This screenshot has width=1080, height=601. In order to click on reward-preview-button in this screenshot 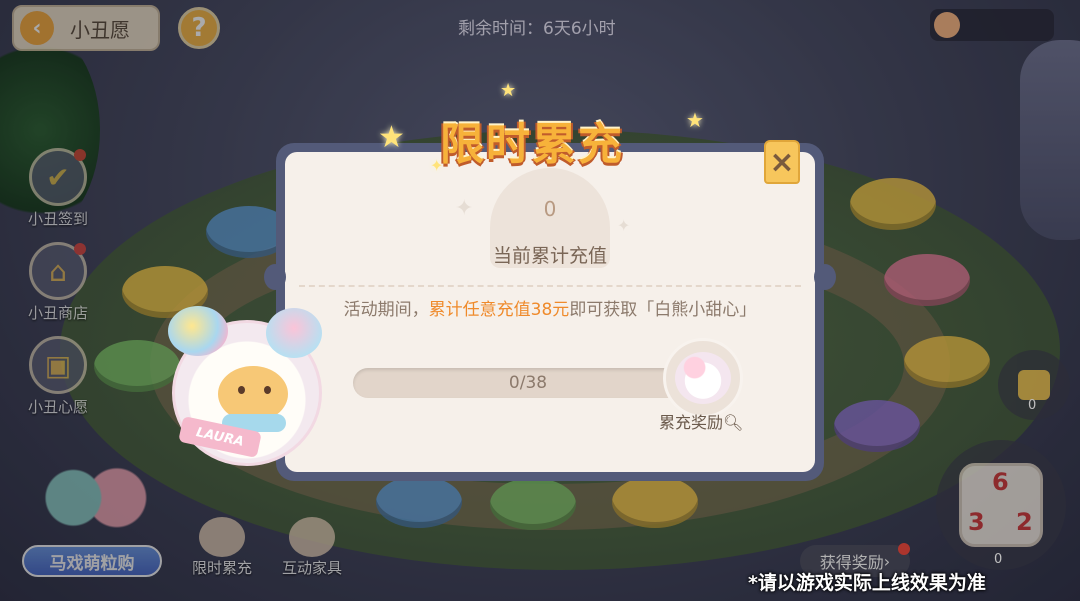, I will do `click(703, 378)`.